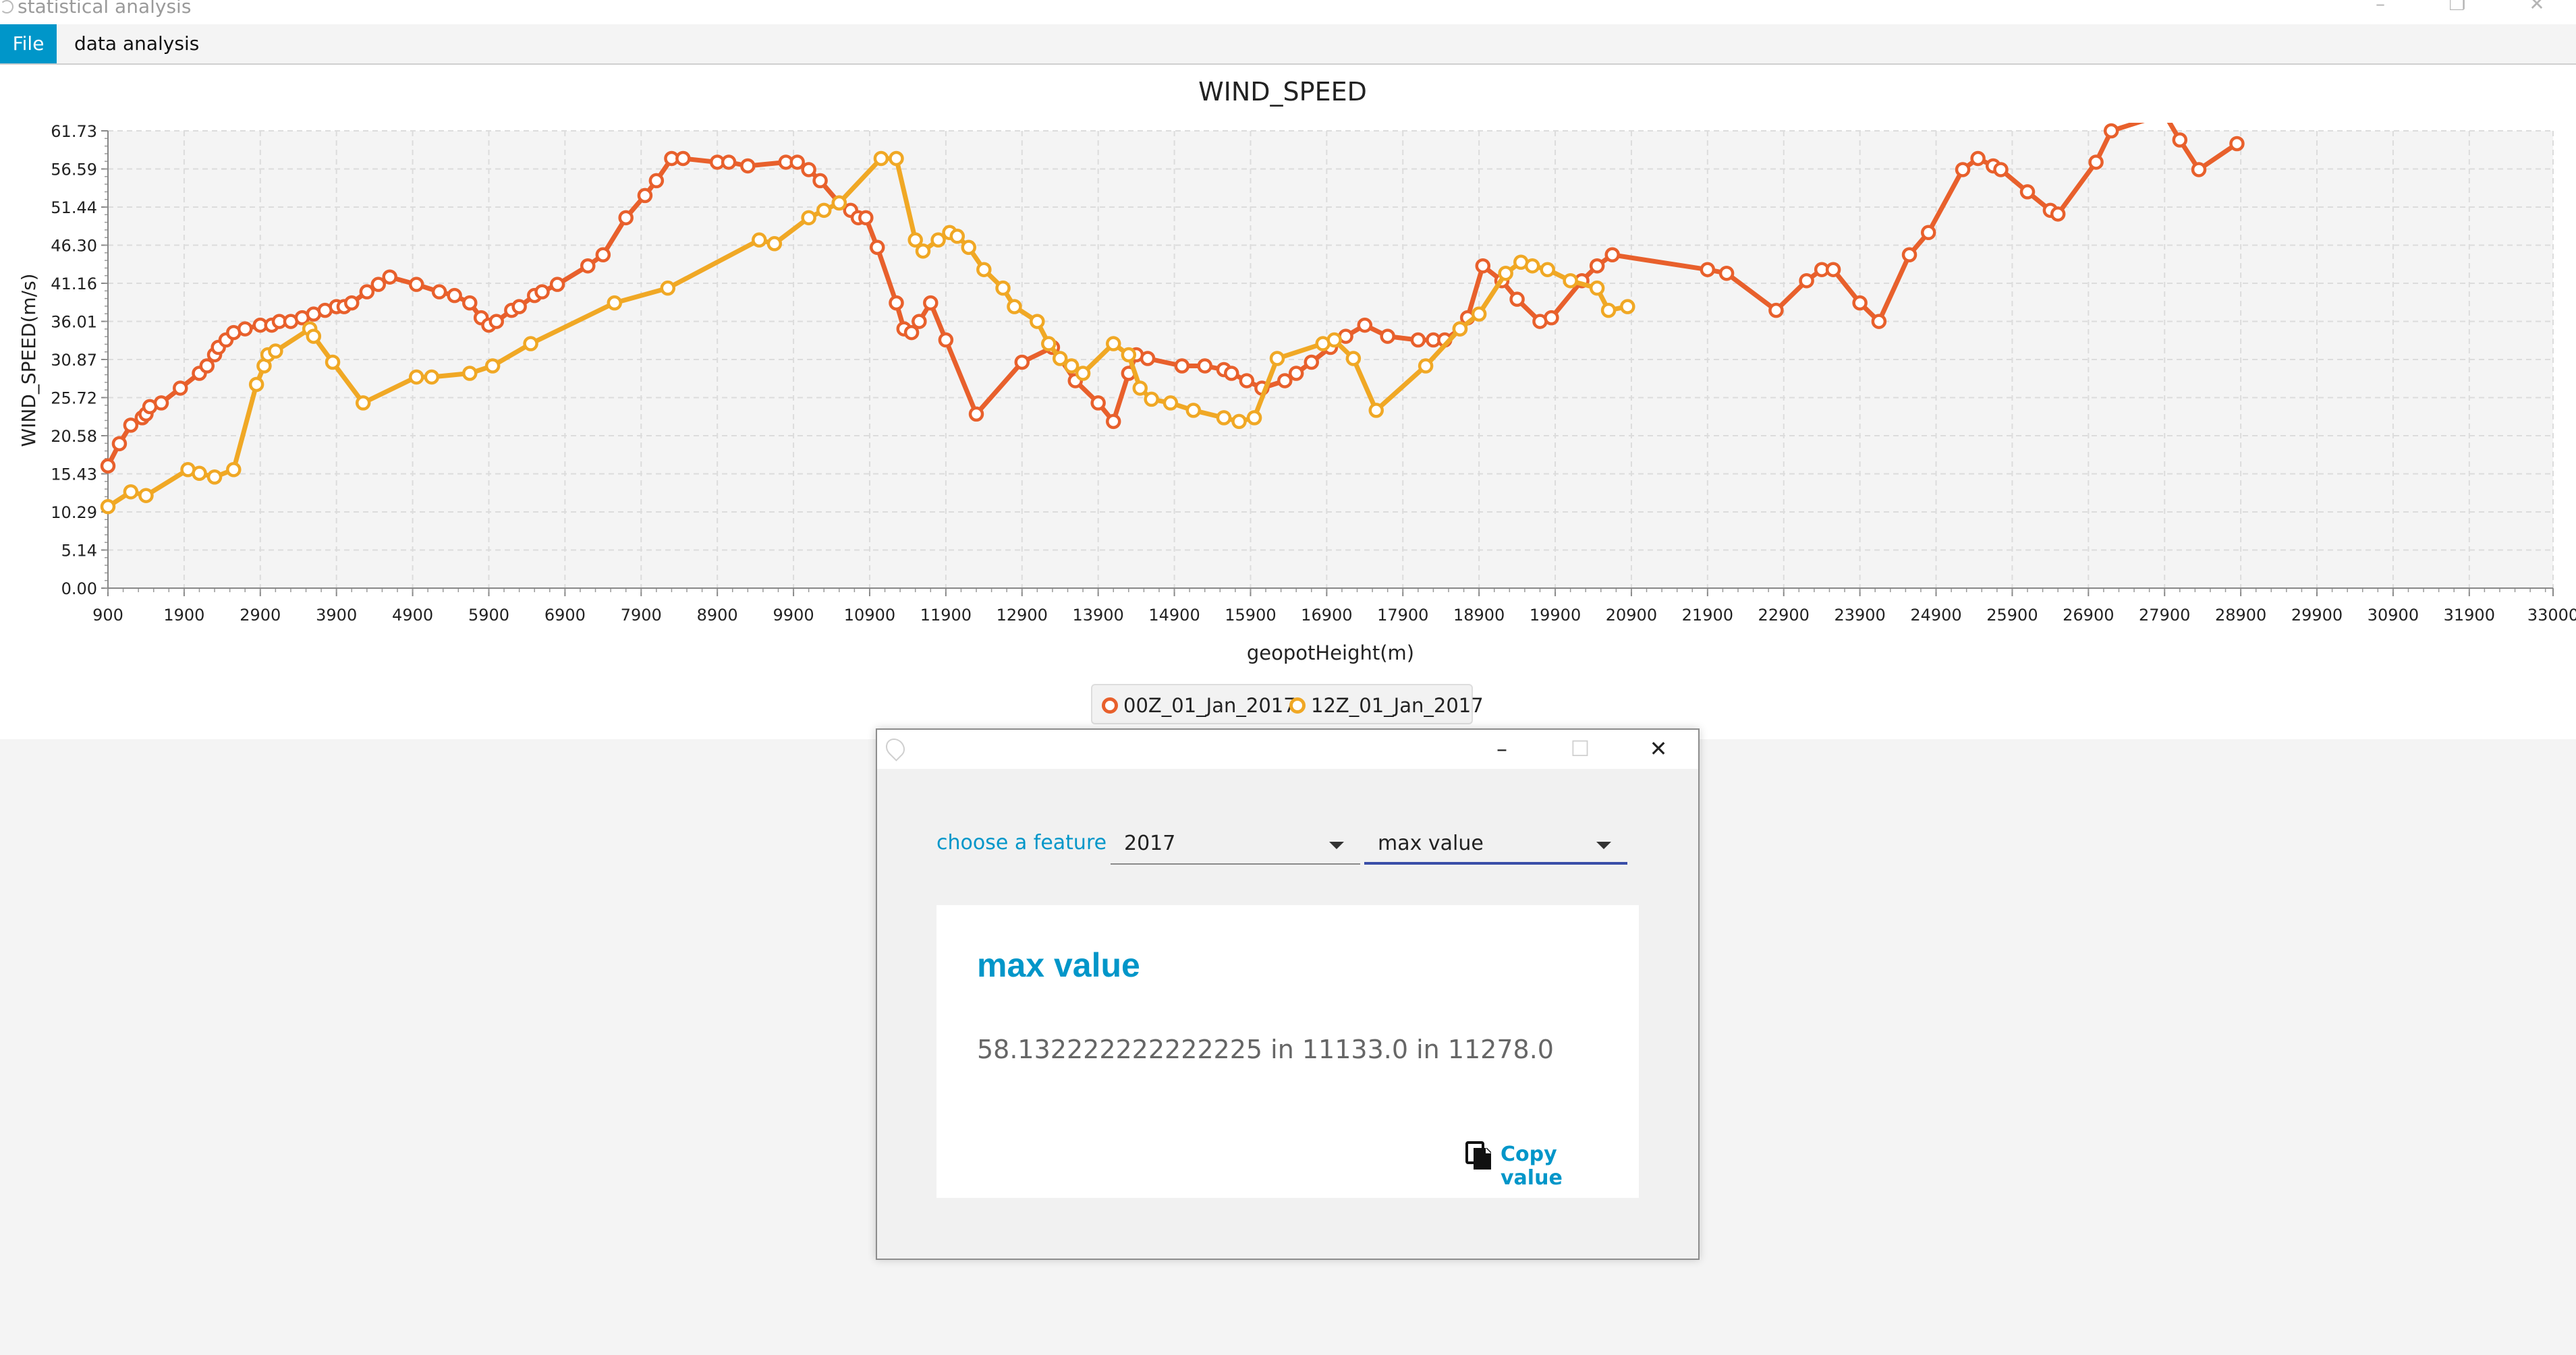  Describe the element at coordinates (2537, 8) in the screenshot. I see `close-button: ✕` at that location.